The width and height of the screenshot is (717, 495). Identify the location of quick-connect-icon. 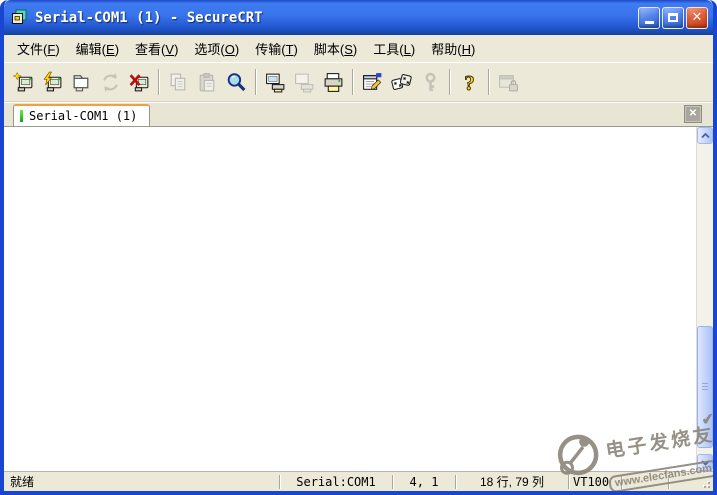
(52, 81).